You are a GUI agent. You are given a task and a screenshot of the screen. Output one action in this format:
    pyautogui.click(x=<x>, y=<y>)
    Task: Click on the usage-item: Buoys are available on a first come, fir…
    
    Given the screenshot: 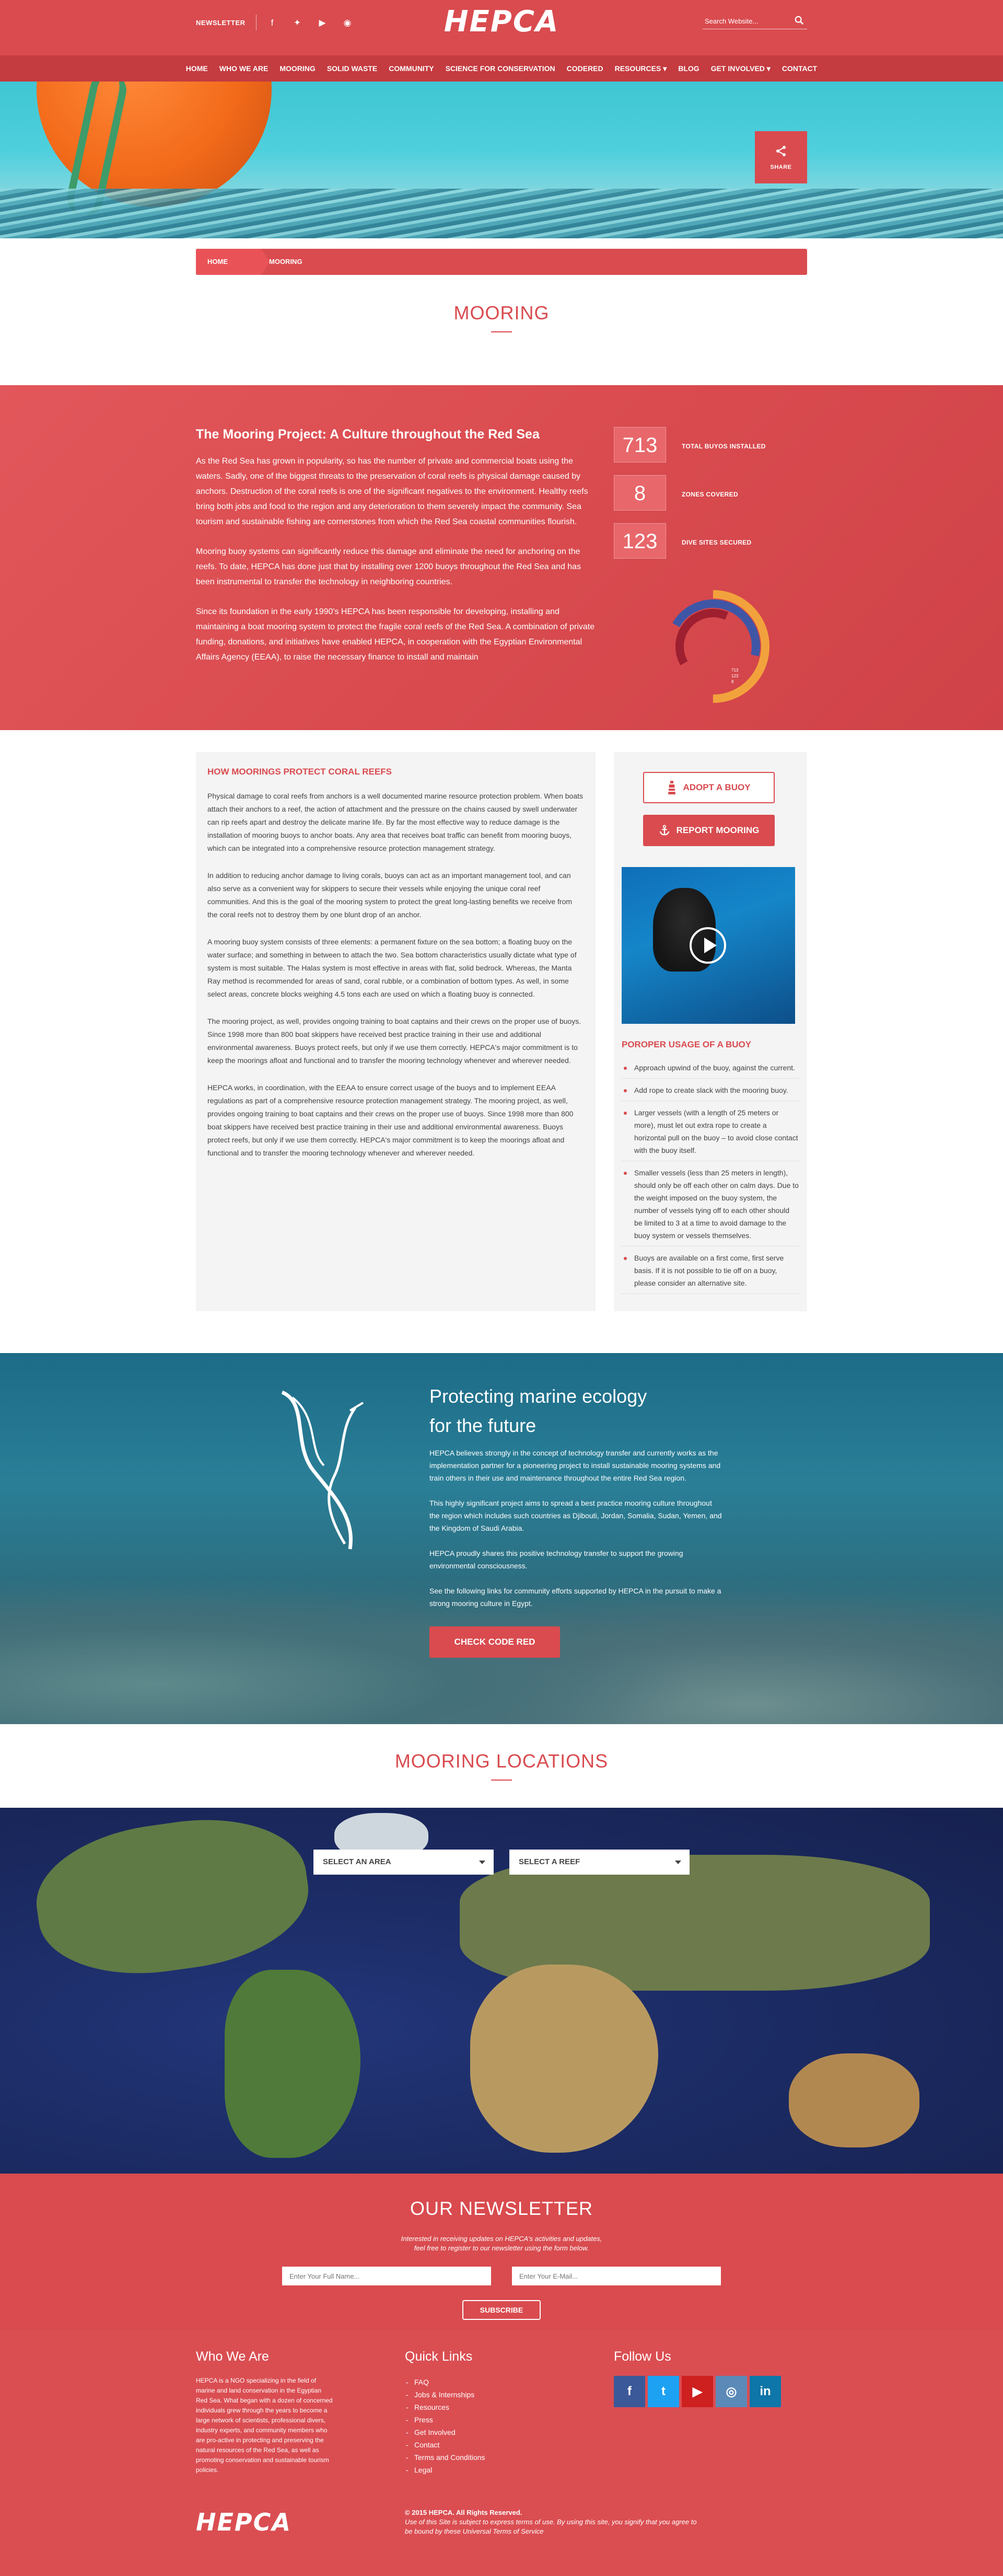 What is the action you would take?
    pyautogui.click(x=710, y=1273)
    